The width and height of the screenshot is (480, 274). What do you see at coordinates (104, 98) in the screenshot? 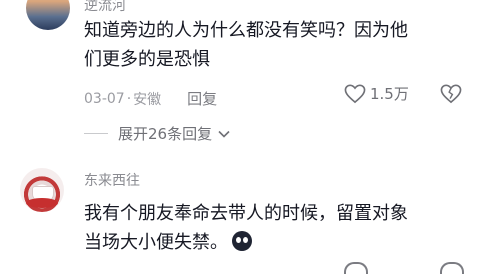
I see `comment-date: 03-07` at bounding box center [104, 98].